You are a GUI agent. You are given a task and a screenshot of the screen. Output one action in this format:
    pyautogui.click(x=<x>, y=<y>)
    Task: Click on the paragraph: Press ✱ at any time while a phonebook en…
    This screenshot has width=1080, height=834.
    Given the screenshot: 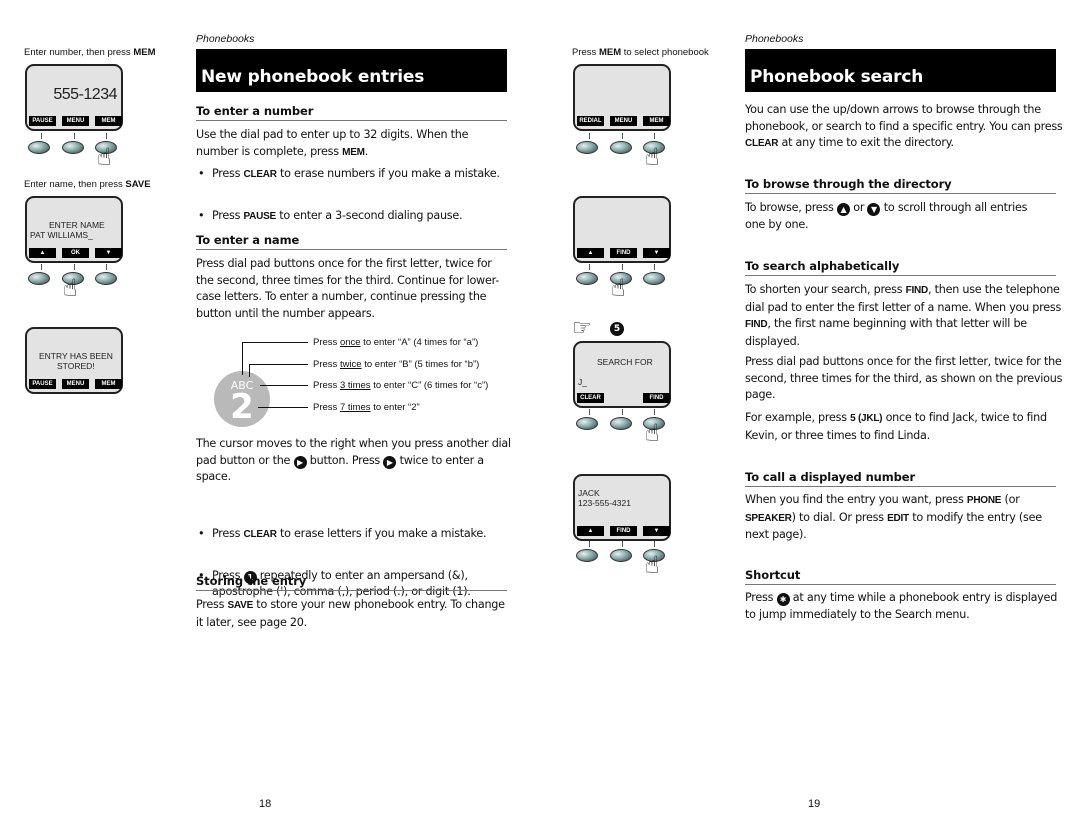 What is the action you would take?
    pyautogui.click(x=904, y=606)
    